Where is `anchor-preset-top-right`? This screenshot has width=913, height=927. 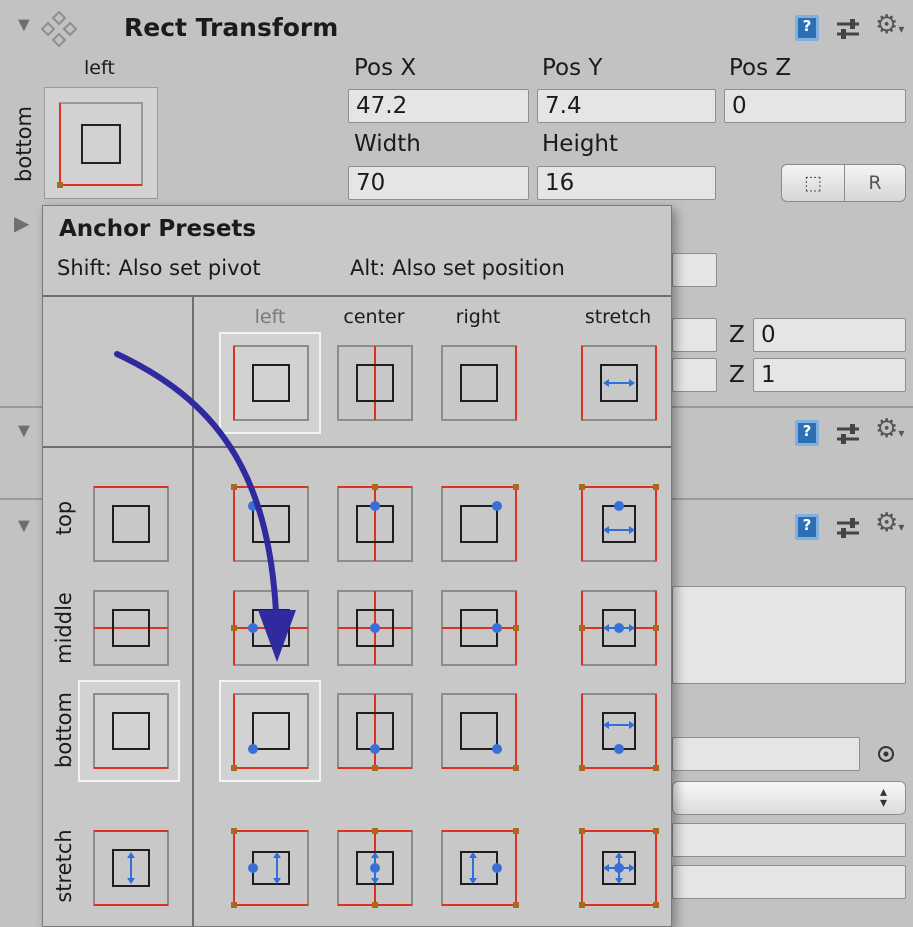
anchor-preset-top-right is located at coordinates (480, 523).